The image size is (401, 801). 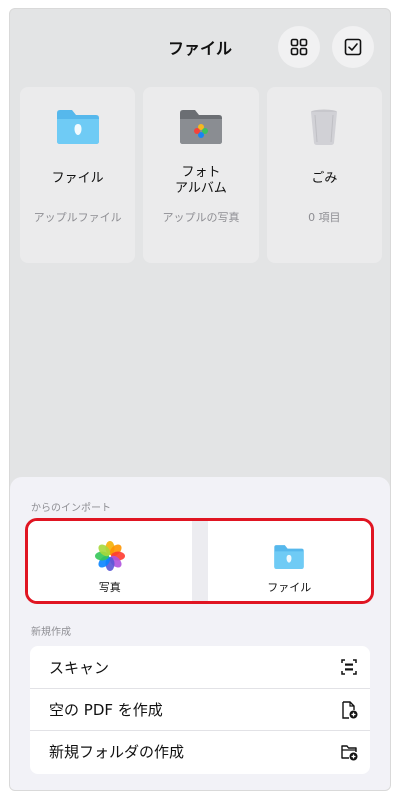 I want to click on import-photos-button: 写真, so click(x=110, y=561).